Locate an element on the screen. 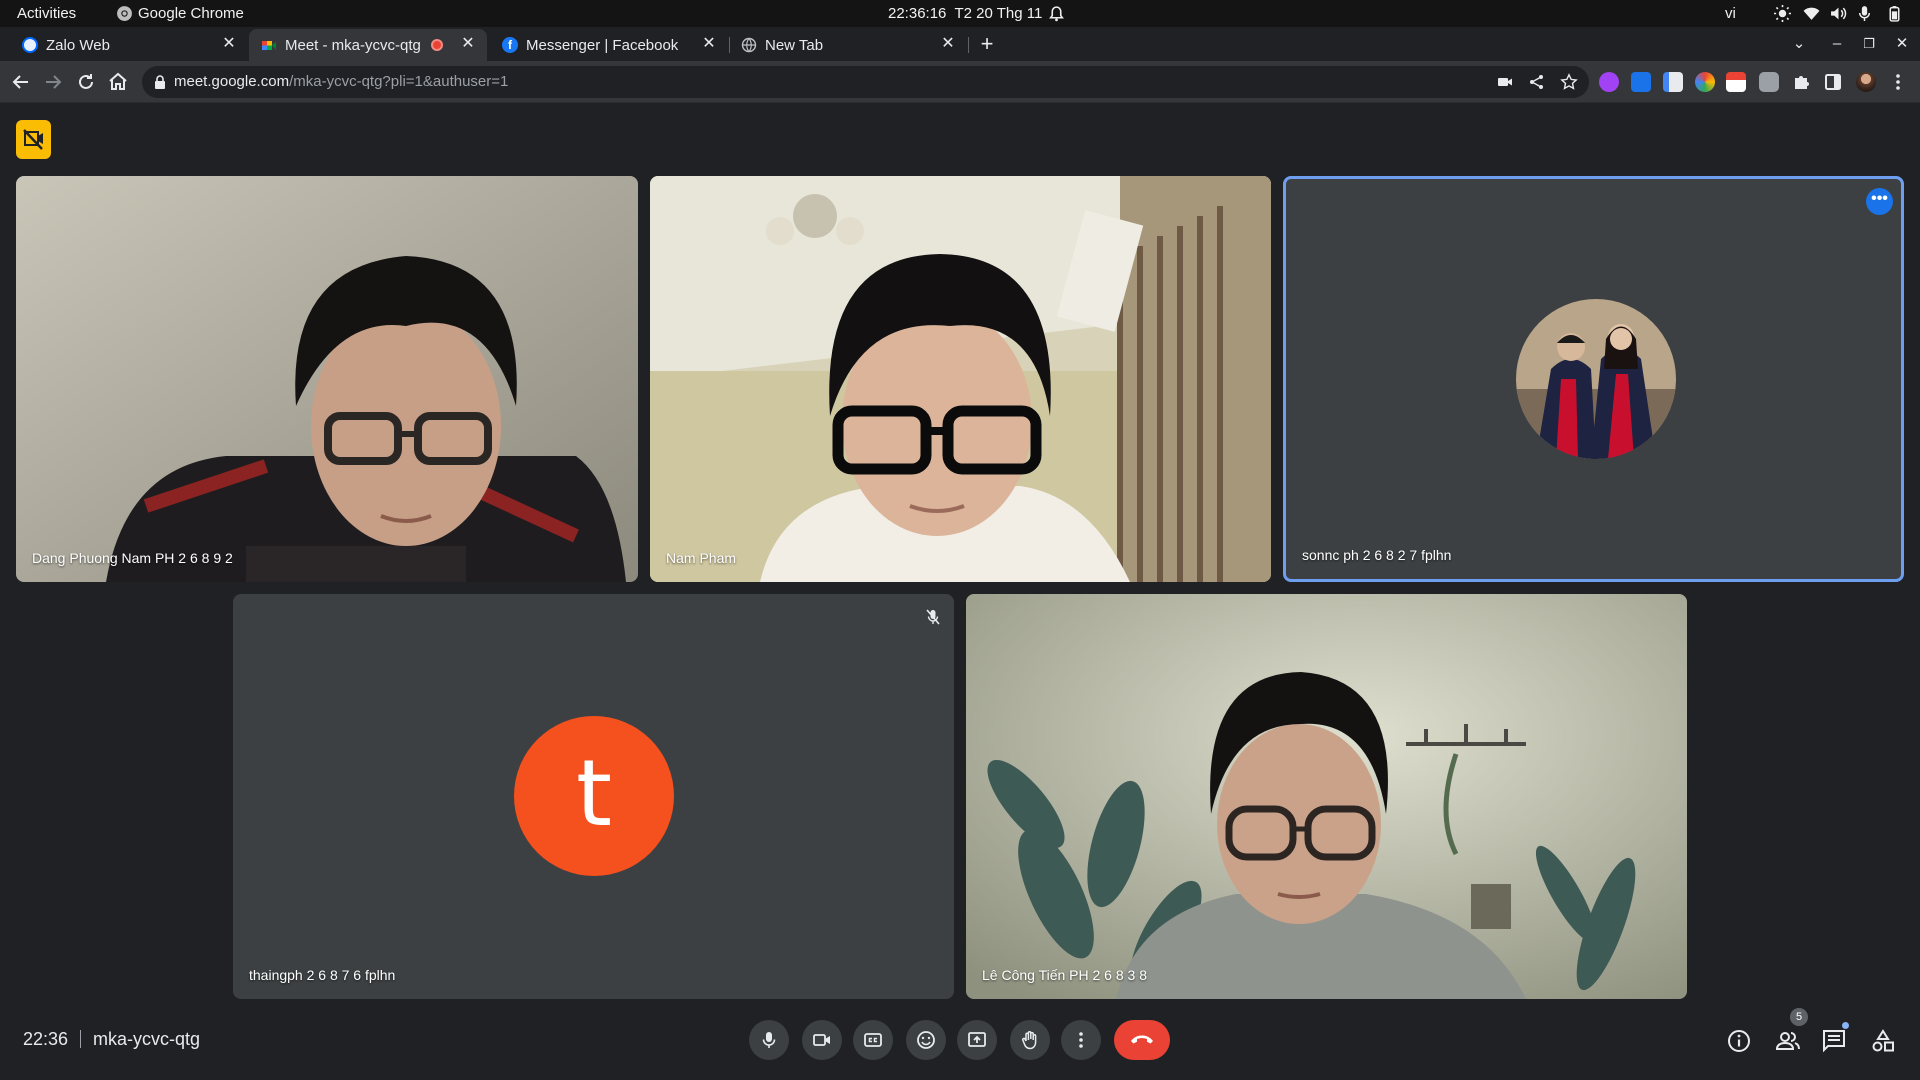 The width and height of the screenshot is (1920, 1080). home-button is located at coordinates (118, 82).